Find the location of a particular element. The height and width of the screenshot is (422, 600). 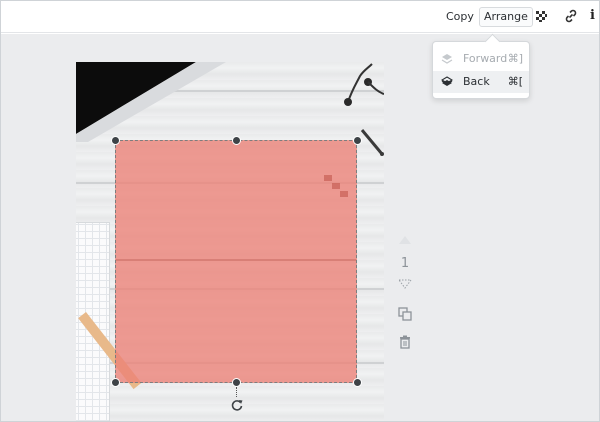

menu-item-shortcut: ⌘] is located at coordinates (515, 58).